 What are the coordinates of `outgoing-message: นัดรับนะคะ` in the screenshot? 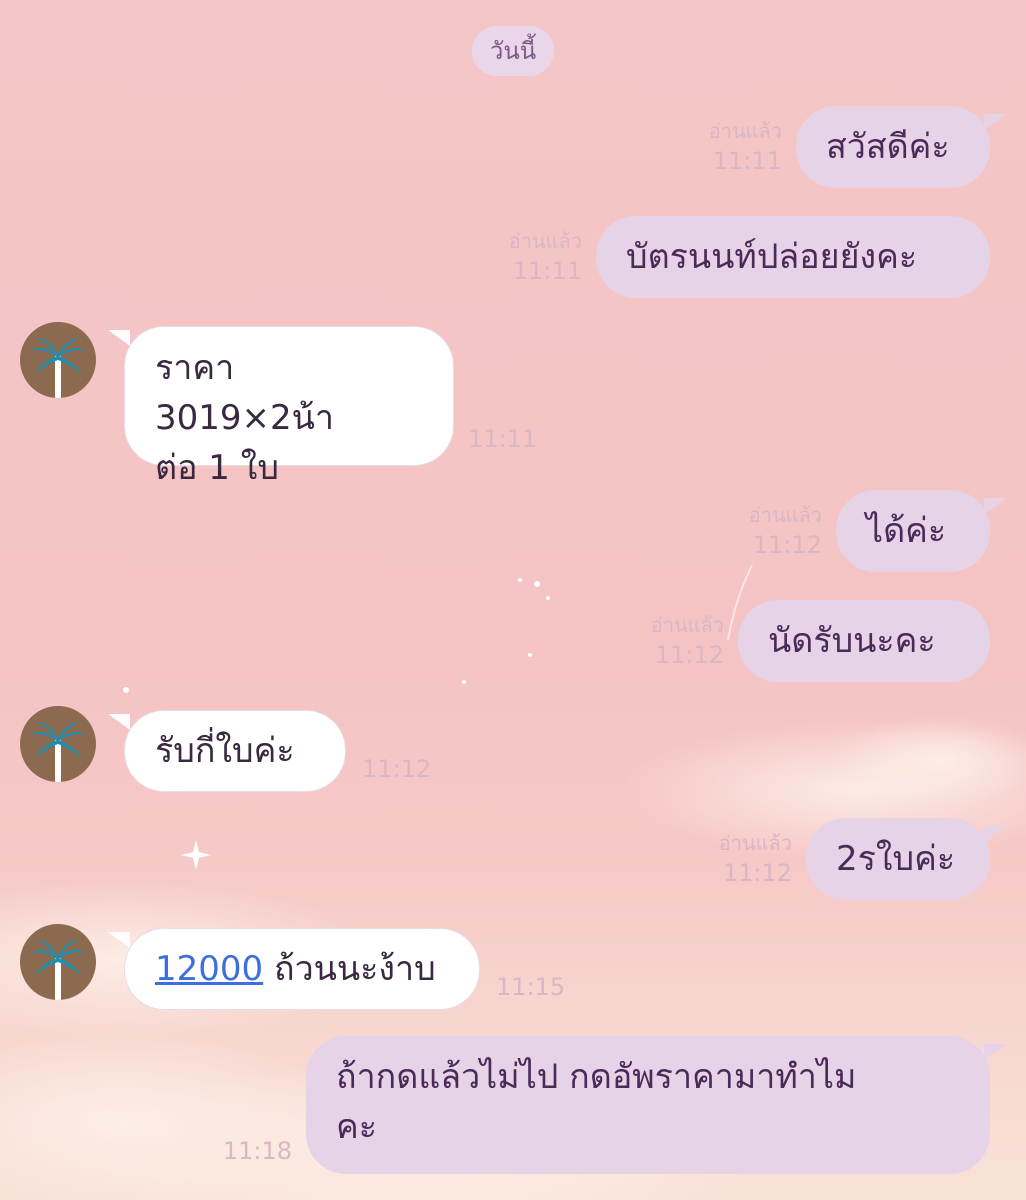 It's located at (864, 641).